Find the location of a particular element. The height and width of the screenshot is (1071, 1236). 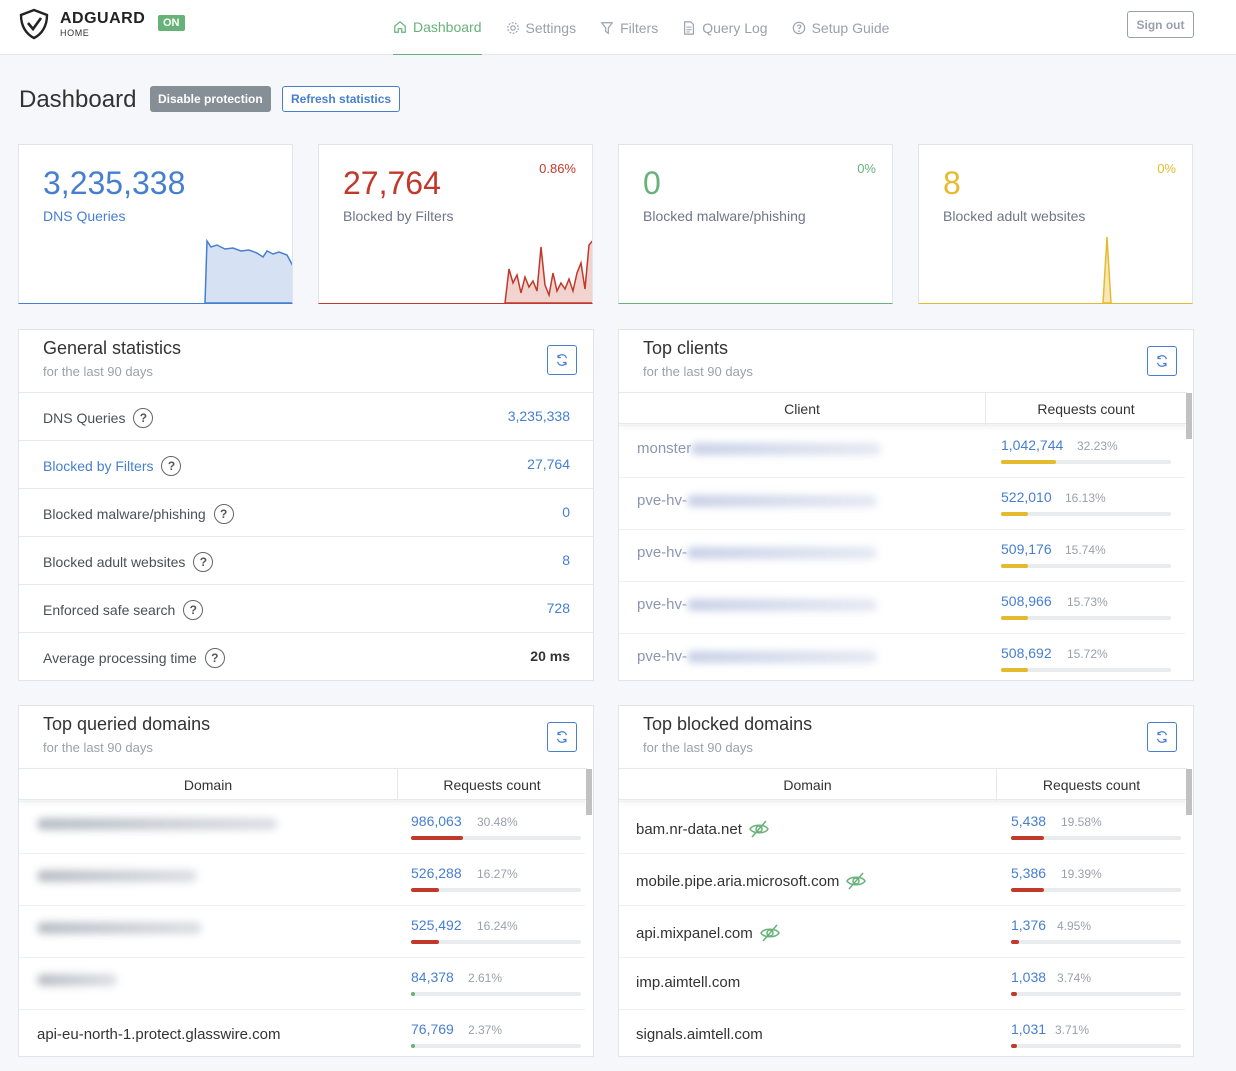

domain-name: imp.aimtell.com is located at coordinates (688, 982).